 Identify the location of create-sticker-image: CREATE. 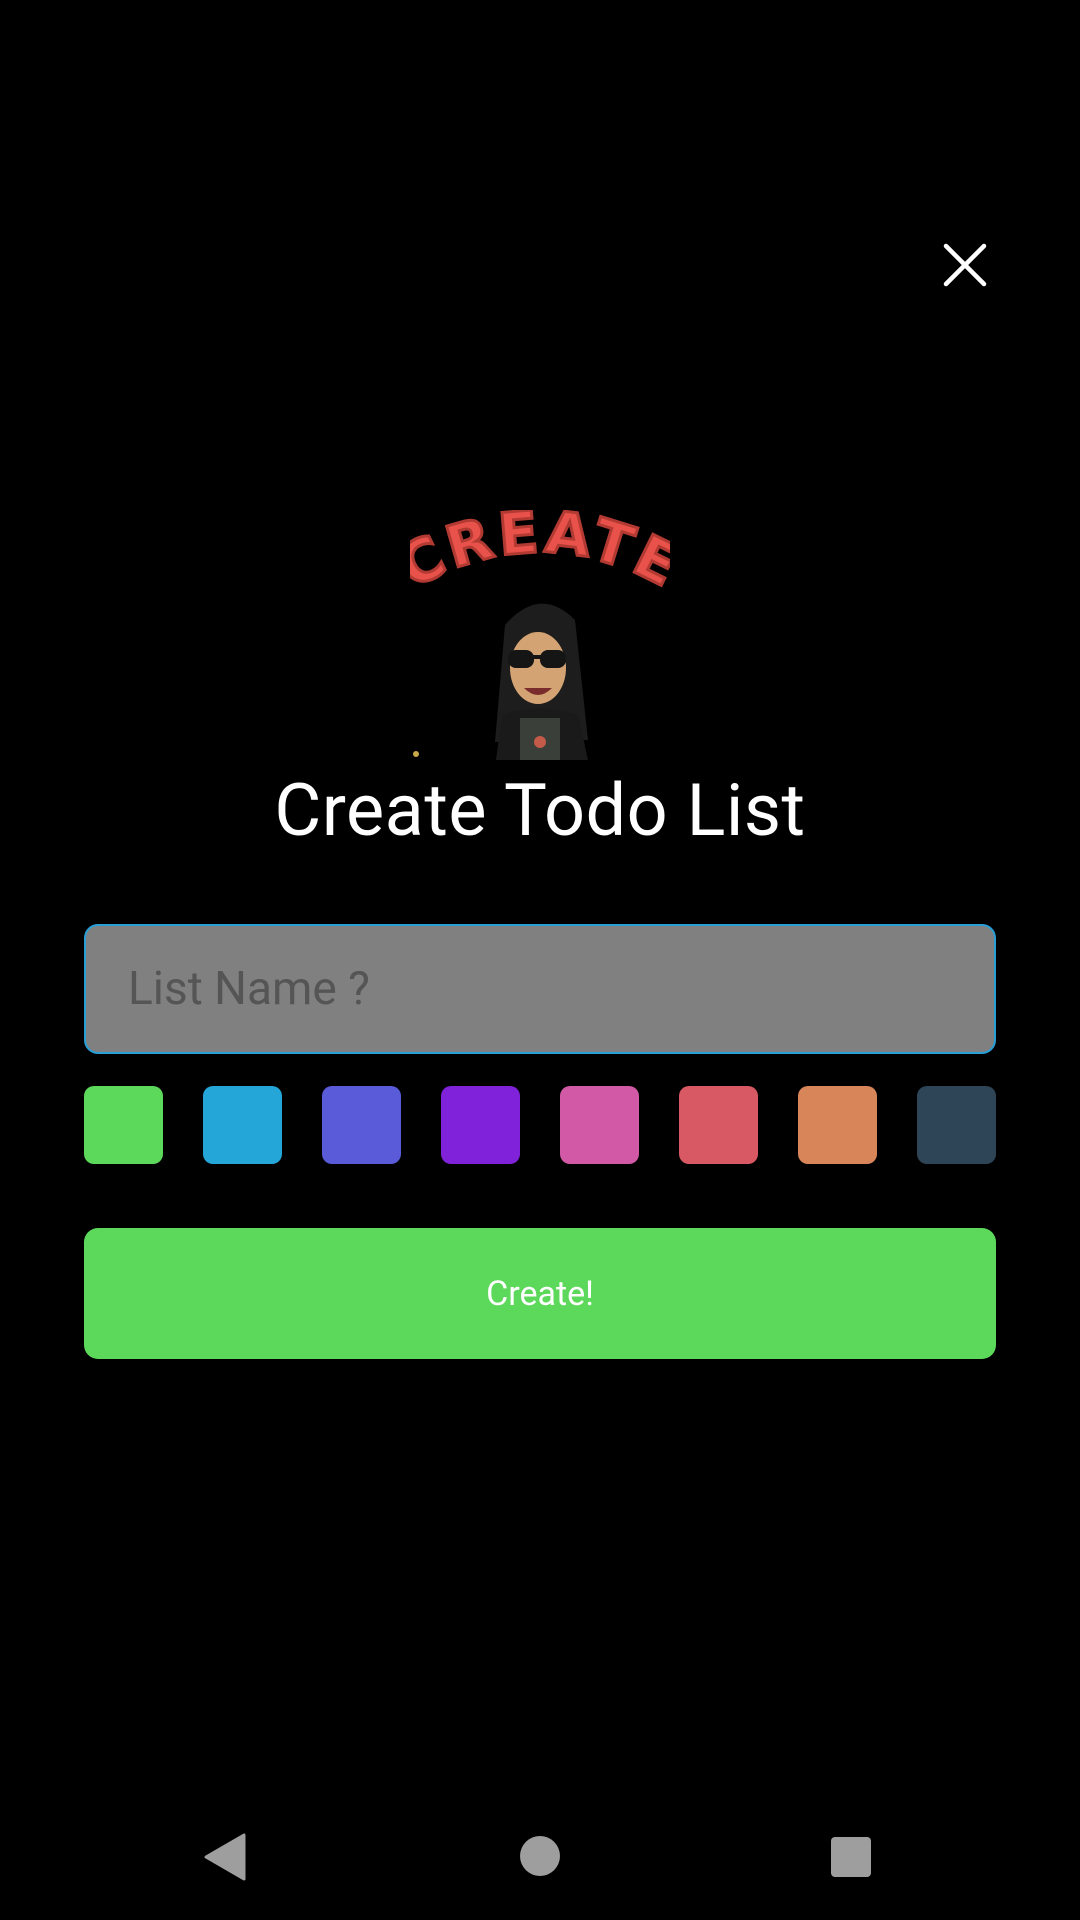
(538, 628).